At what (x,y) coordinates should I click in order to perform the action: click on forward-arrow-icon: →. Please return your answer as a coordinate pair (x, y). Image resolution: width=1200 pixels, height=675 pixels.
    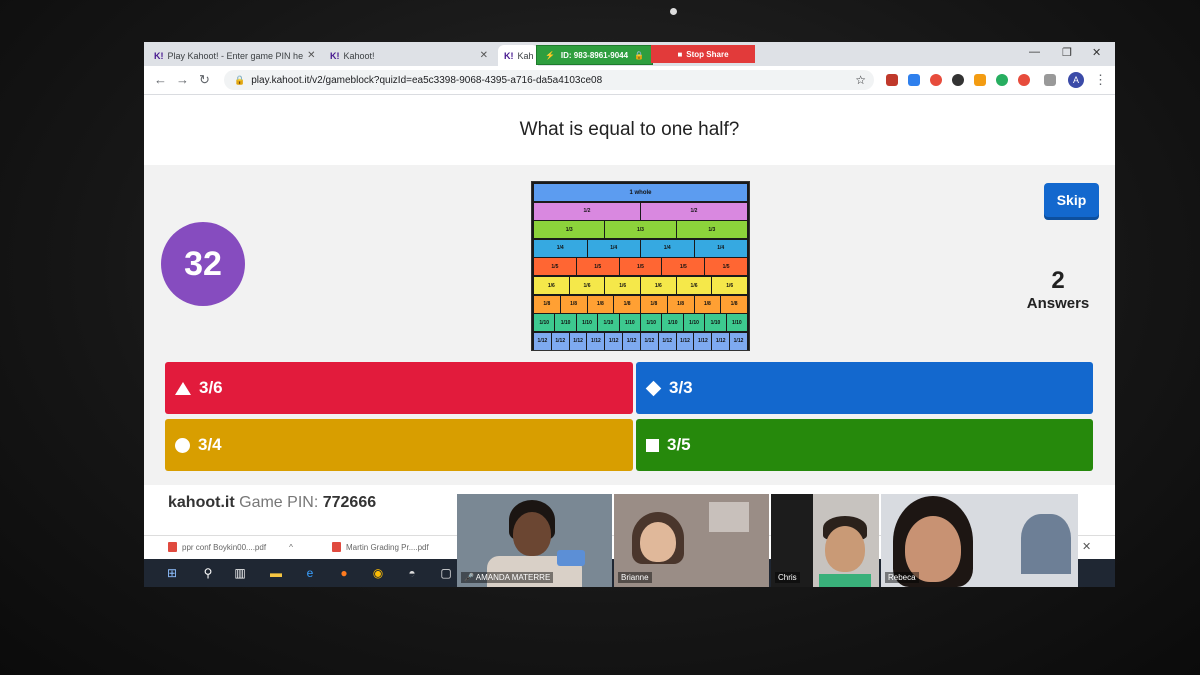
    Looking at the image, I should click on (182, 79).